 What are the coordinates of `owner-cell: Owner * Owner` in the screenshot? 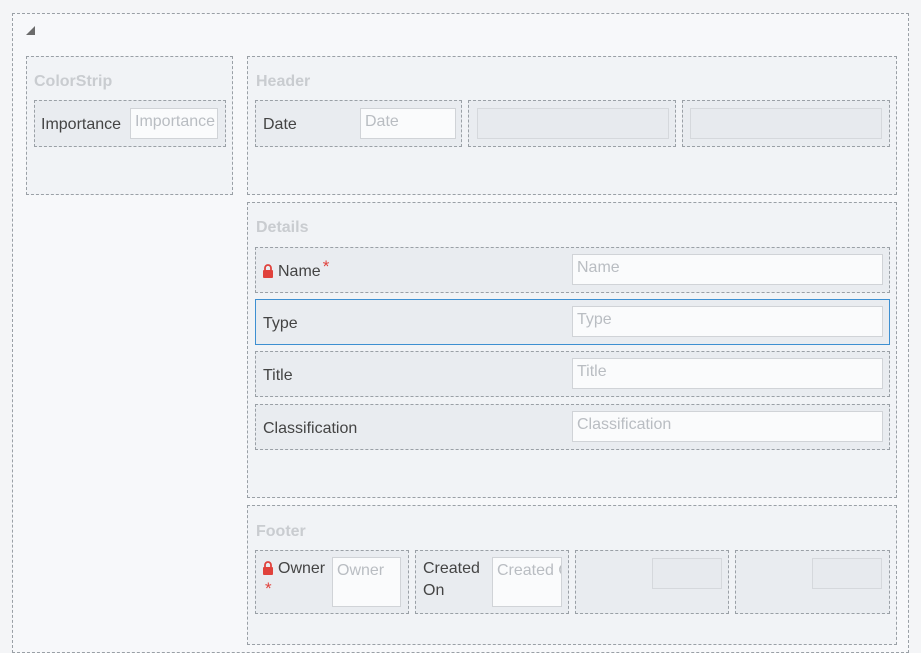 It's located at (332, 582).